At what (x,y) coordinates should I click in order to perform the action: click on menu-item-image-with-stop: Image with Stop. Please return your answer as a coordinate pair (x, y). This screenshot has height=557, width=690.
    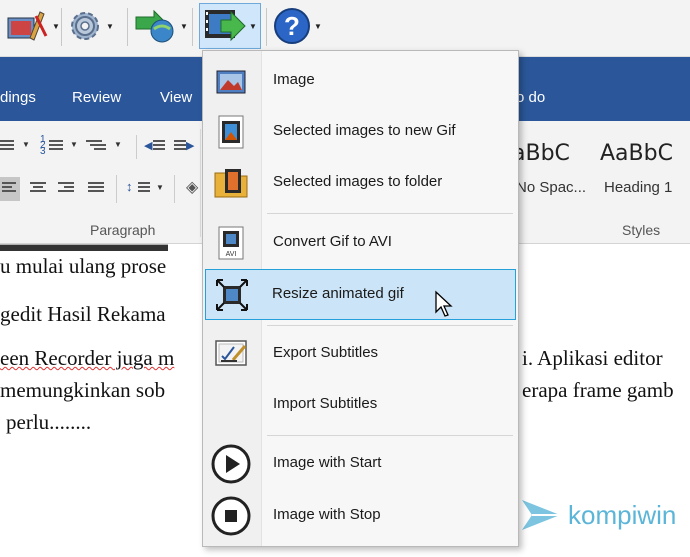
    Looking at the image, I should click on (360, 516).